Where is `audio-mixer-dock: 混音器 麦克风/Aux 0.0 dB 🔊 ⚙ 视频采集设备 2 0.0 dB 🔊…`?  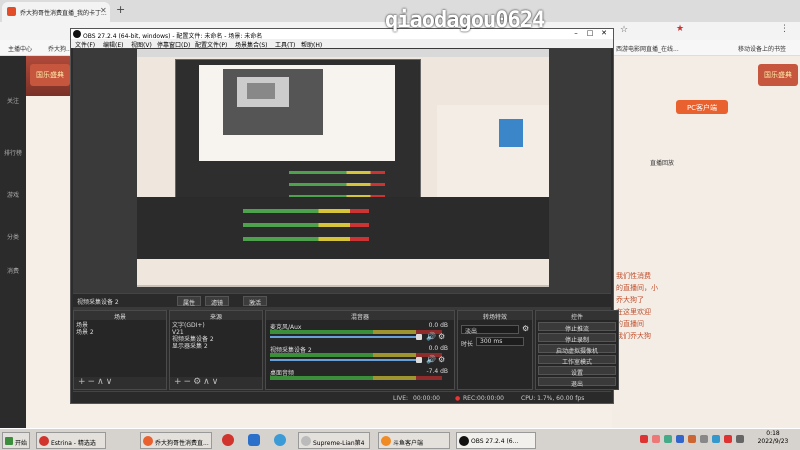
audio-mixer-dock: 混音器 麦克风/Aux 0.0 dB 🔊 ⚙ 视频采集设备 2 0.0 dB 🔊… is located at coordinates (360, 350).